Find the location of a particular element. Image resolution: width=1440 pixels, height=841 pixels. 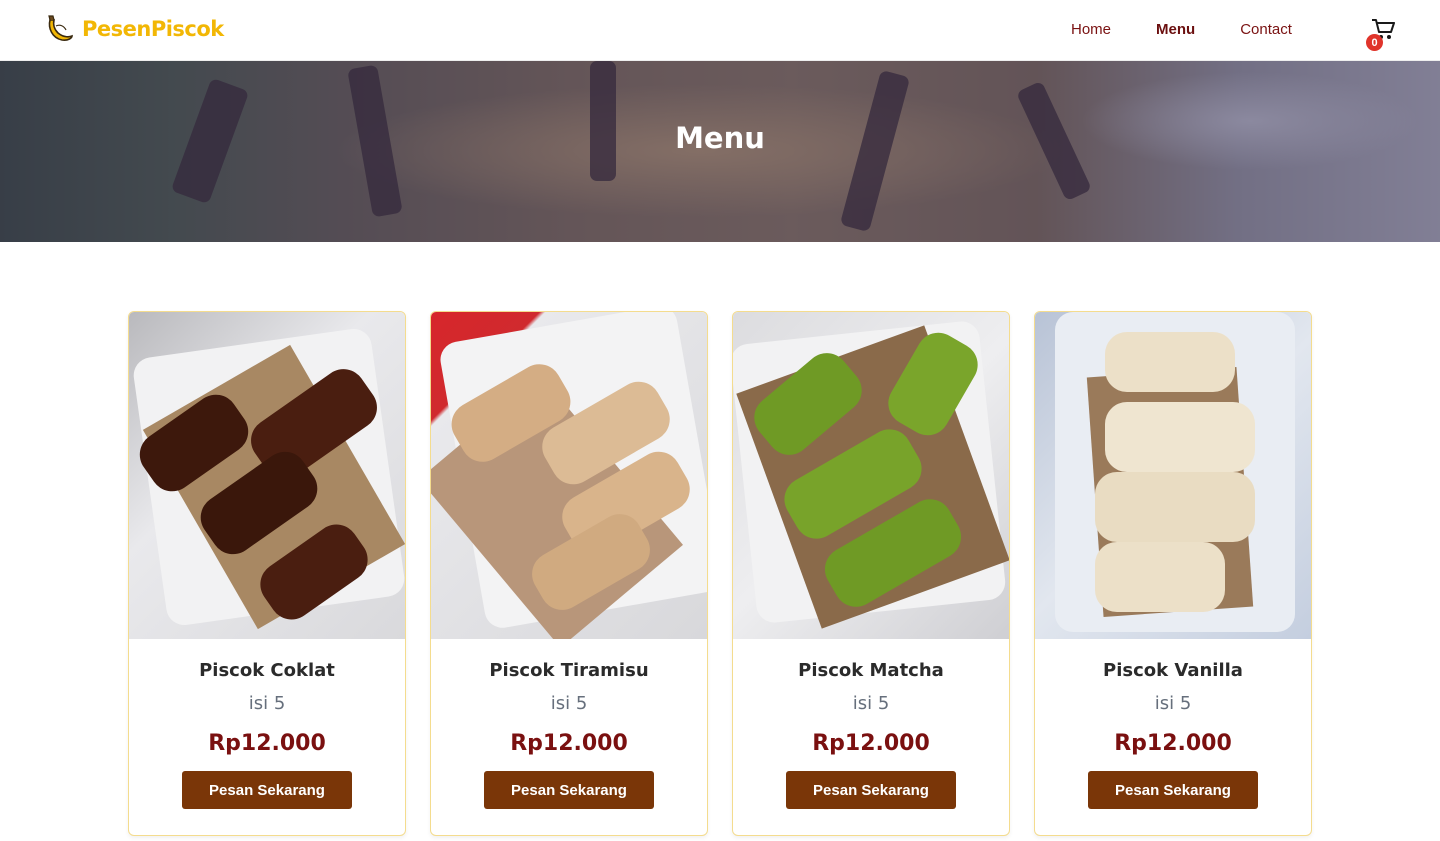

cart-button: 0 is located at coordinates (1382, 34).